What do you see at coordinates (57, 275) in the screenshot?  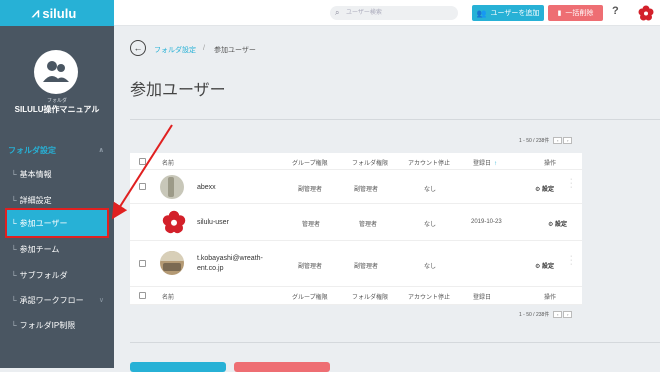 I see `sidebar-item-subfolder: └ サブフォルダ` at bounding box center [57, 275].